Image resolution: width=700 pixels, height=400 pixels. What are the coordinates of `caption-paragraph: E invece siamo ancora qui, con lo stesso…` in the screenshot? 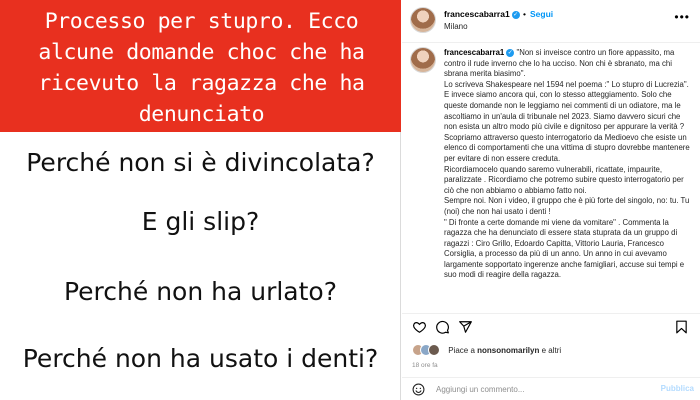 It's located at (564, 111).